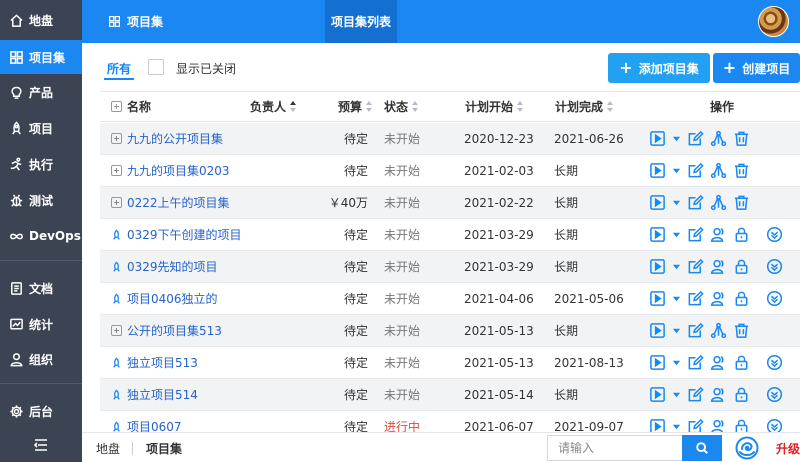 The width and height of the screenshot is (800, 462). Describe the element at coordinates (702, 448) in the screenshot. I see `search-button` at that location.